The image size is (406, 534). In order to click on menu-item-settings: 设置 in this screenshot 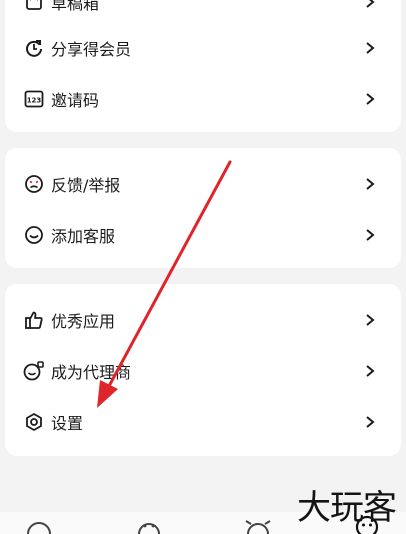, I will do `click(203, 422)`.